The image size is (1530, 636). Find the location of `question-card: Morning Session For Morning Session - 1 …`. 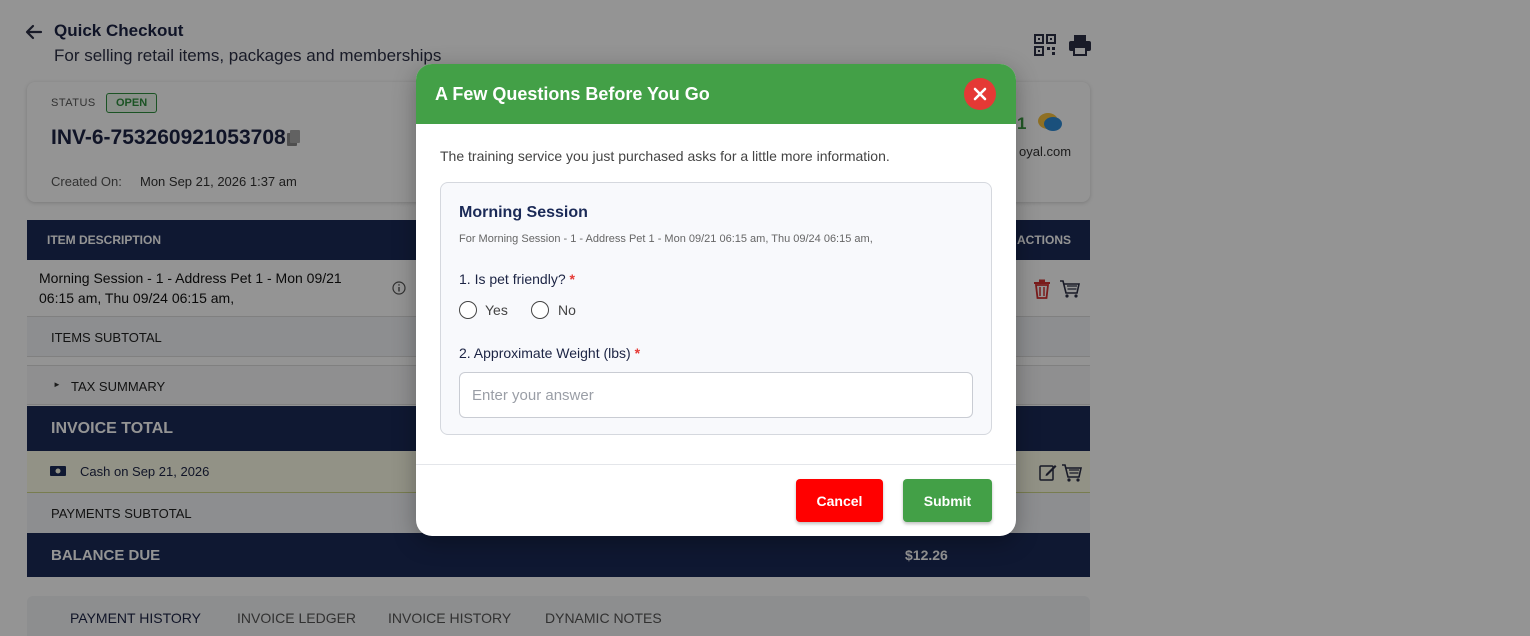

question-card: Morning Session For Morning Session - 1 … is located at coordinates (716, 308).